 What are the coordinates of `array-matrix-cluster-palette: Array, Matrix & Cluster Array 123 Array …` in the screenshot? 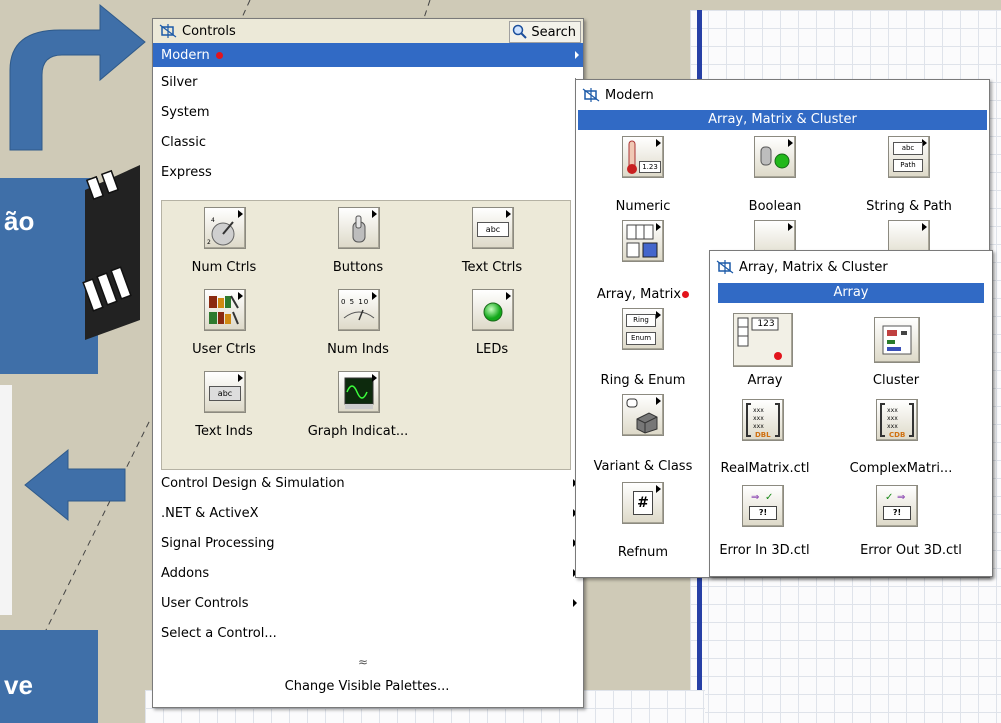 It's located at (851, 413).